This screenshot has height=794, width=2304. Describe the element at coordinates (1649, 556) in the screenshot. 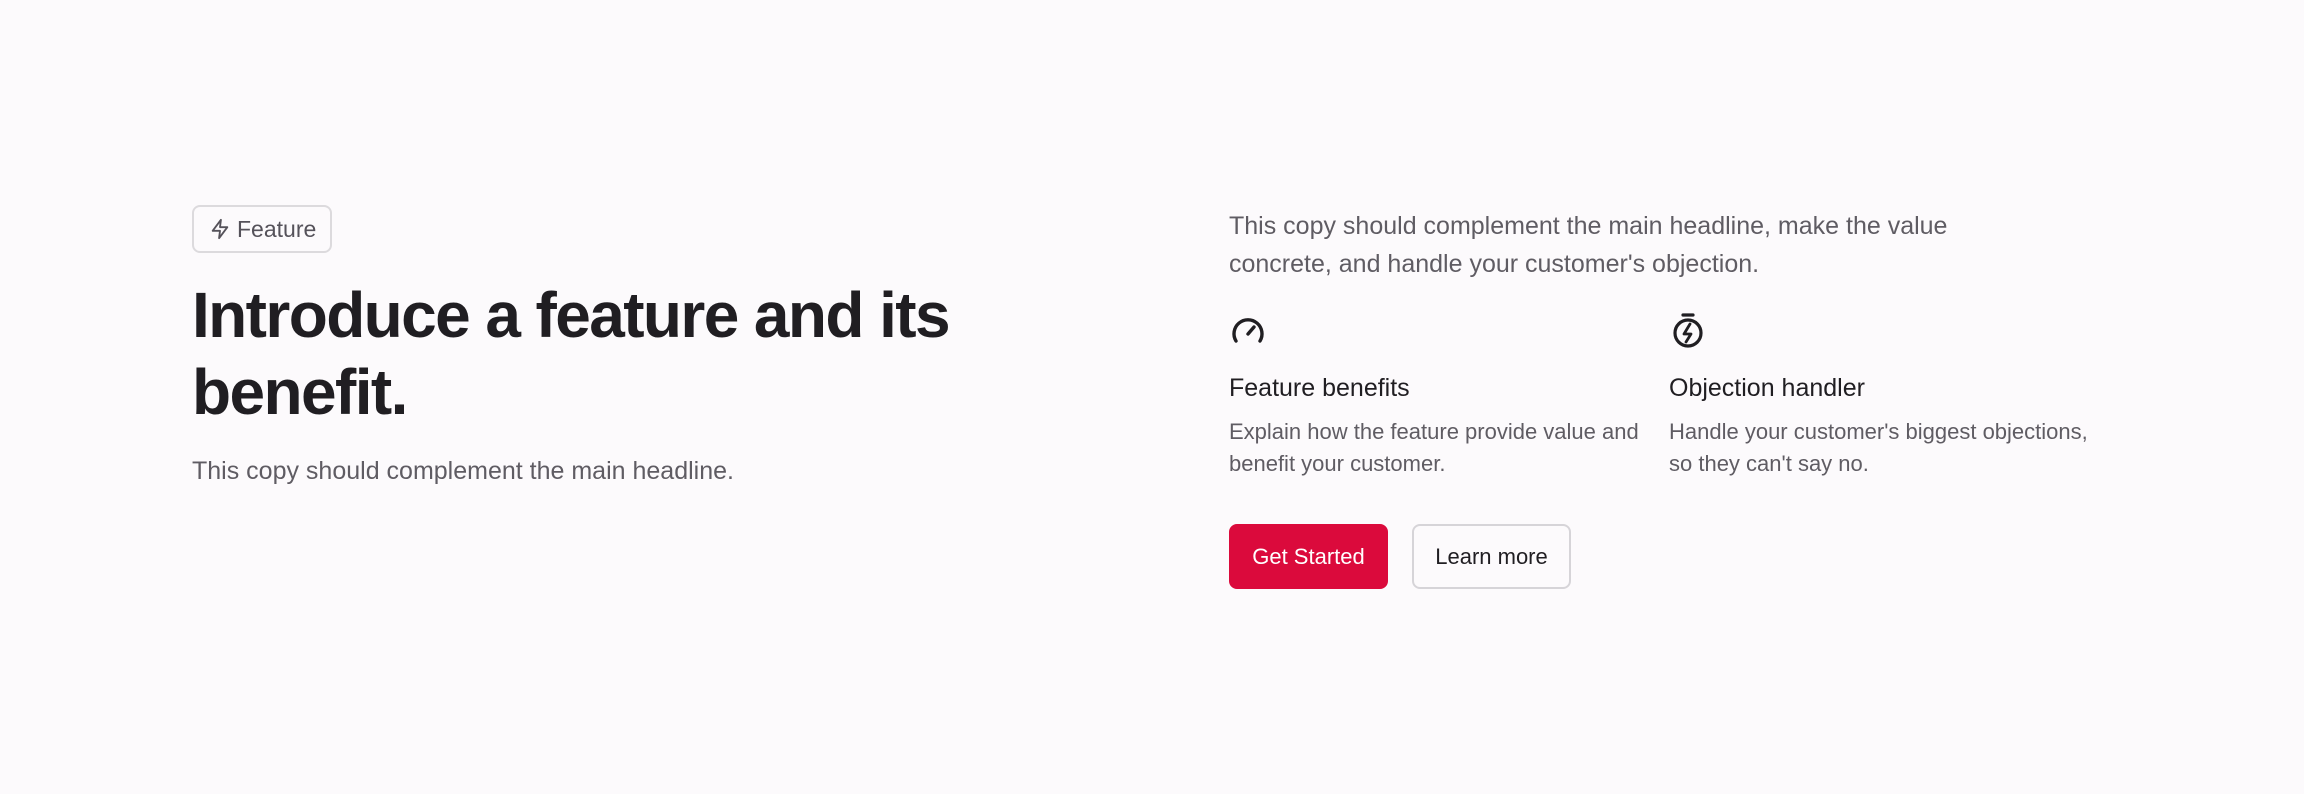

I see `action-buttons: Get Started Learn more` at that location.